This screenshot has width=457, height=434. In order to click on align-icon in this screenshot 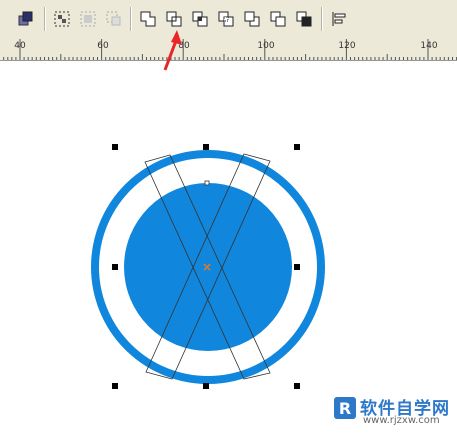, I will do `click(339, 19)`.